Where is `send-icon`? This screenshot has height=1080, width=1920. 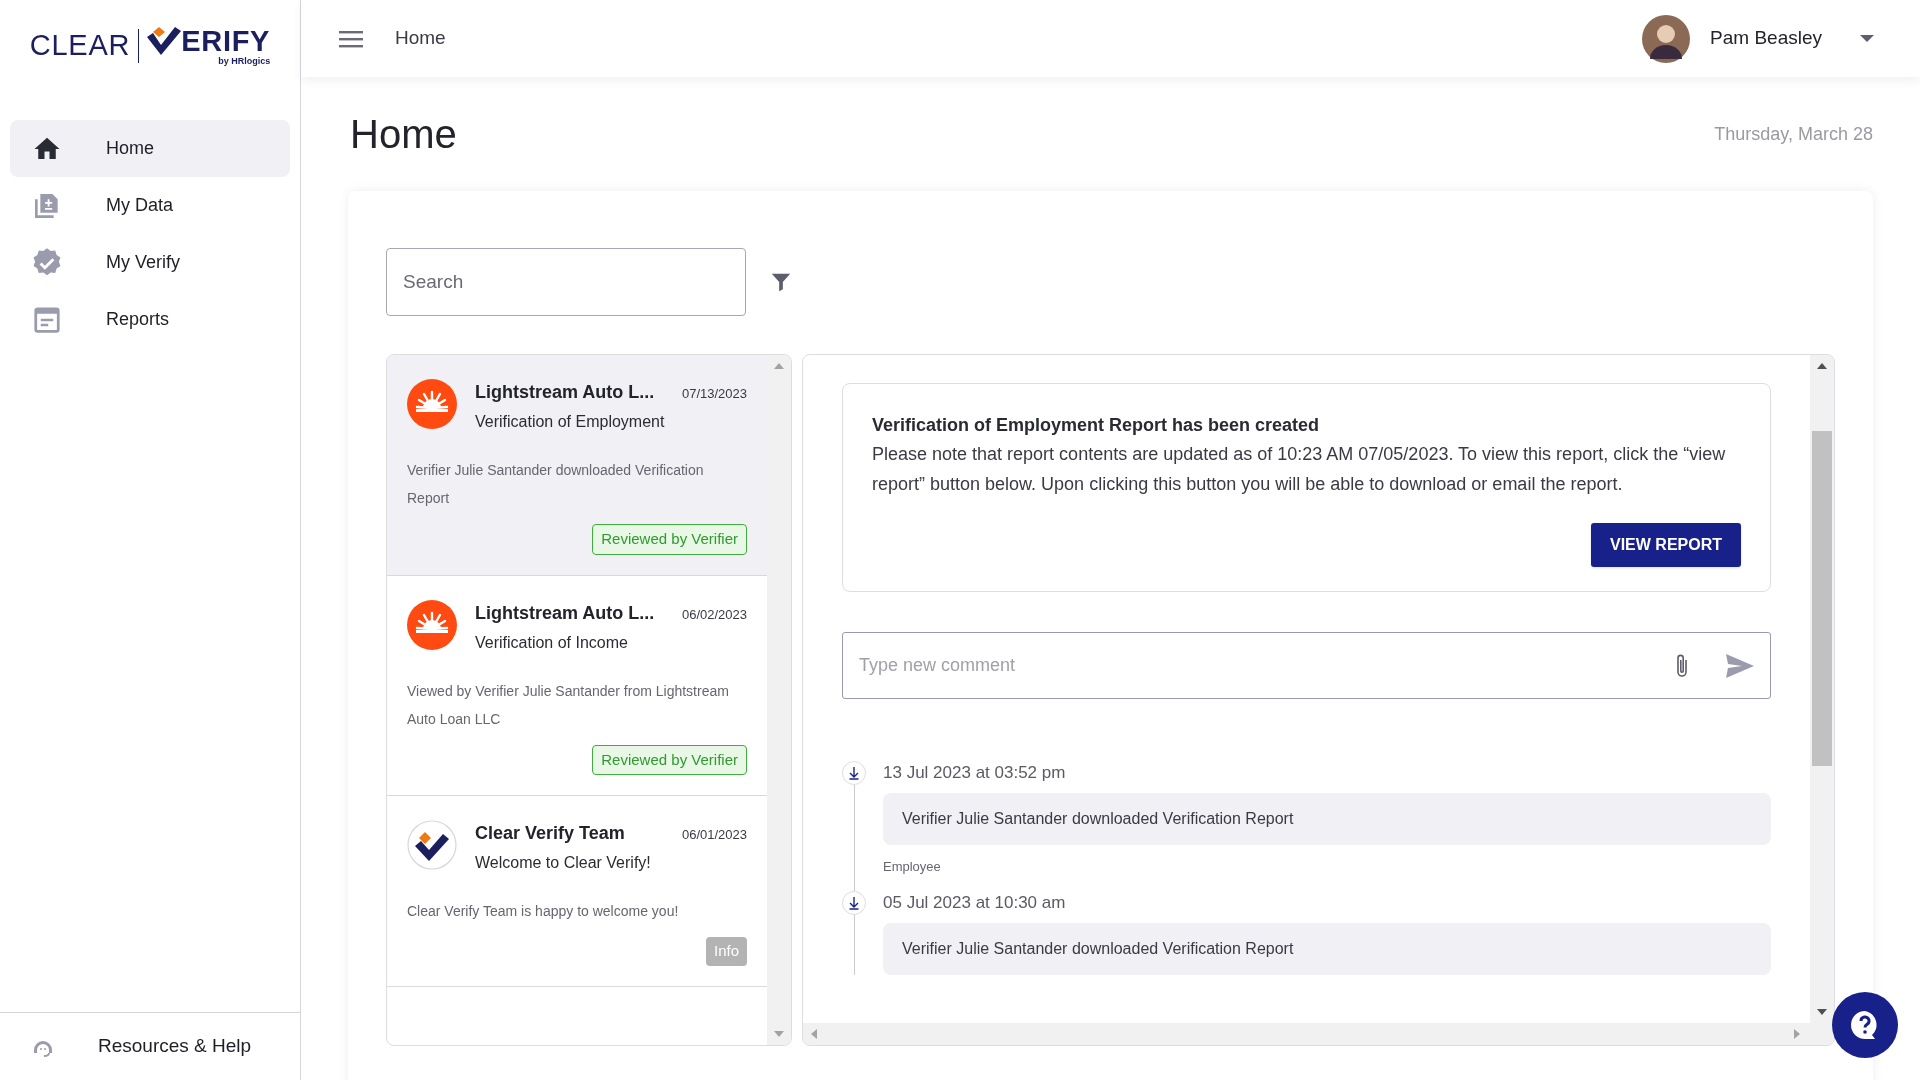
send-icon is located at coordinates (1740, 665).